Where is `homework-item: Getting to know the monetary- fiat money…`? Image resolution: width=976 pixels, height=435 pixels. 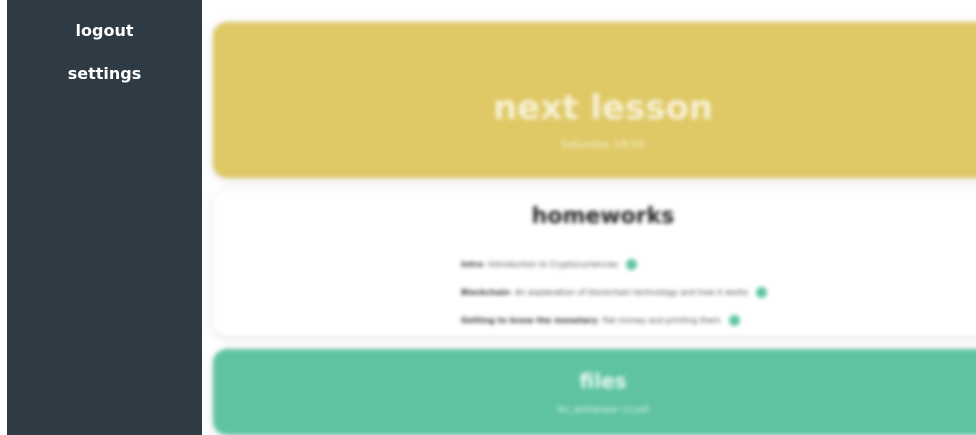 homework-item: Getting to know the monetary- fiat money… is located at coordinates (614, 320).